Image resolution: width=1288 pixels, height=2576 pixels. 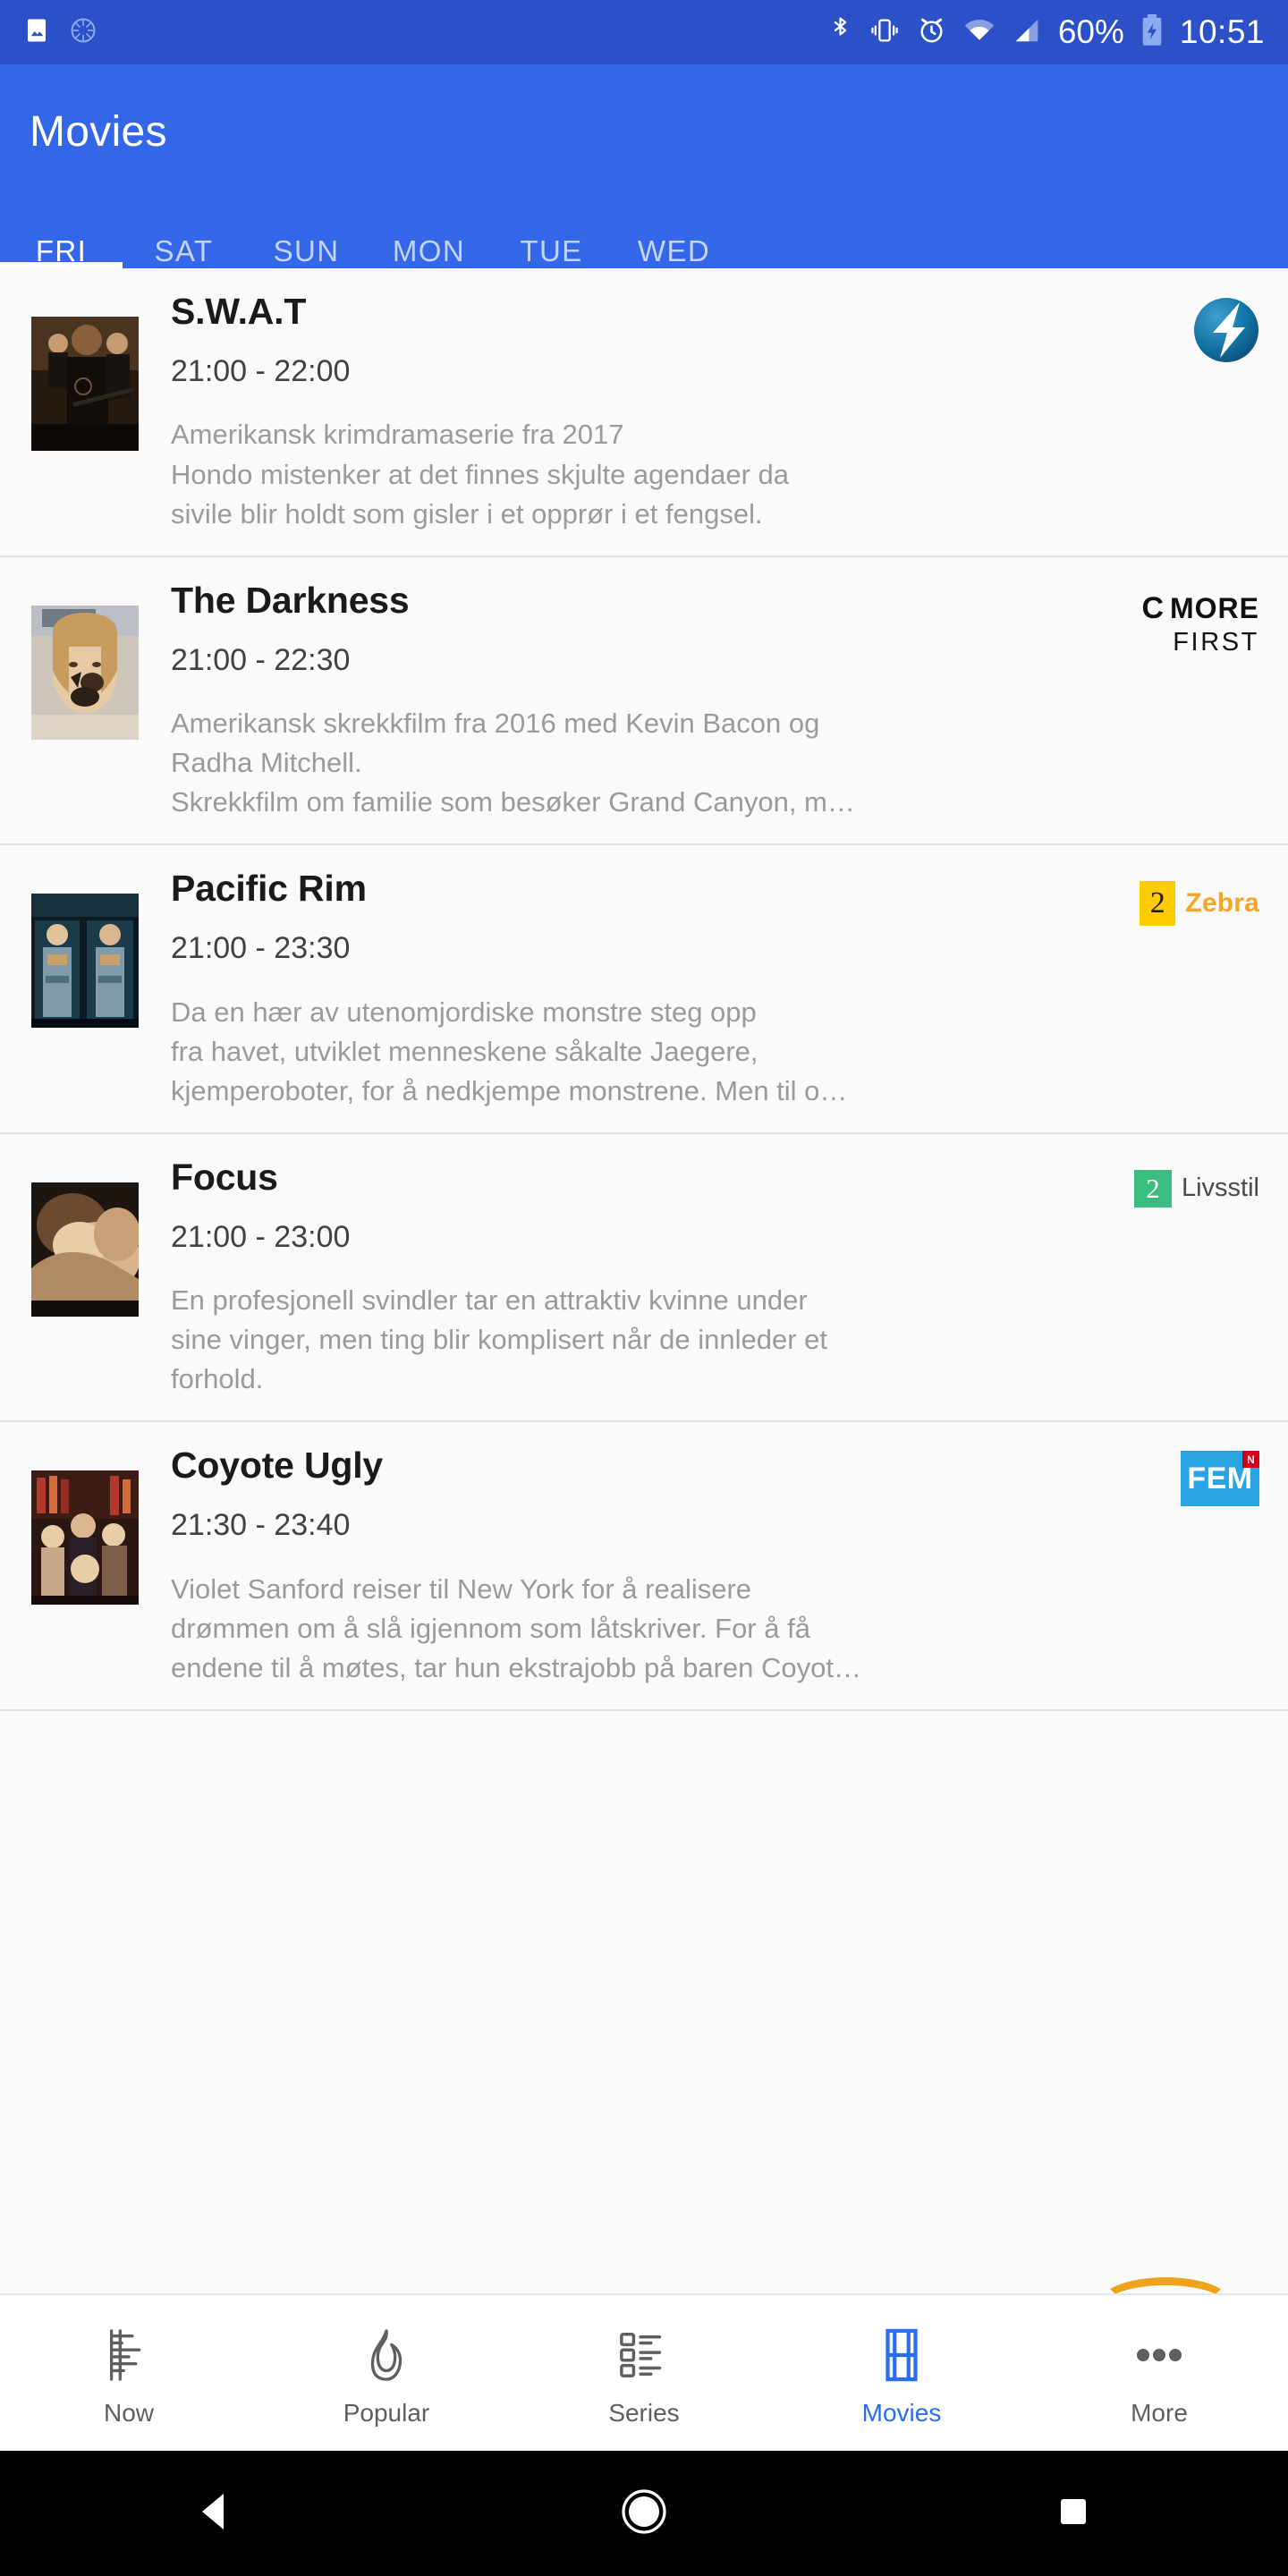 What do you see at coordinates (217, 1379) in the screenshot?
I see `desc-line: forhold.` at bounding box center [217, 1379].